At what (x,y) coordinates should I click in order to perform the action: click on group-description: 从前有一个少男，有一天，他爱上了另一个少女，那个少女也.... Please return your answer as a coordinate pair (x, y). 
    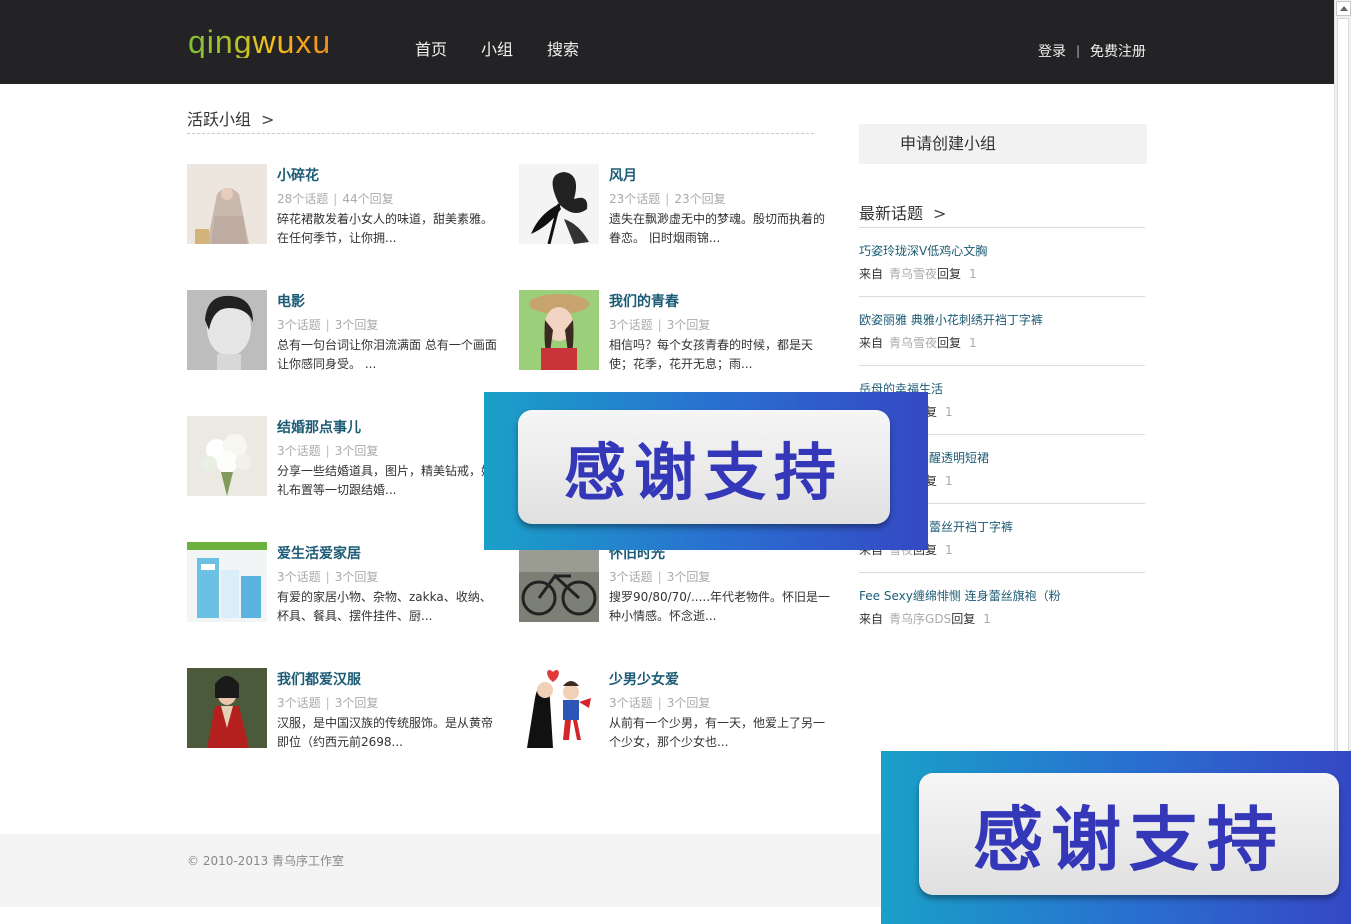
    Looking at the image, I should click on (717, 732).